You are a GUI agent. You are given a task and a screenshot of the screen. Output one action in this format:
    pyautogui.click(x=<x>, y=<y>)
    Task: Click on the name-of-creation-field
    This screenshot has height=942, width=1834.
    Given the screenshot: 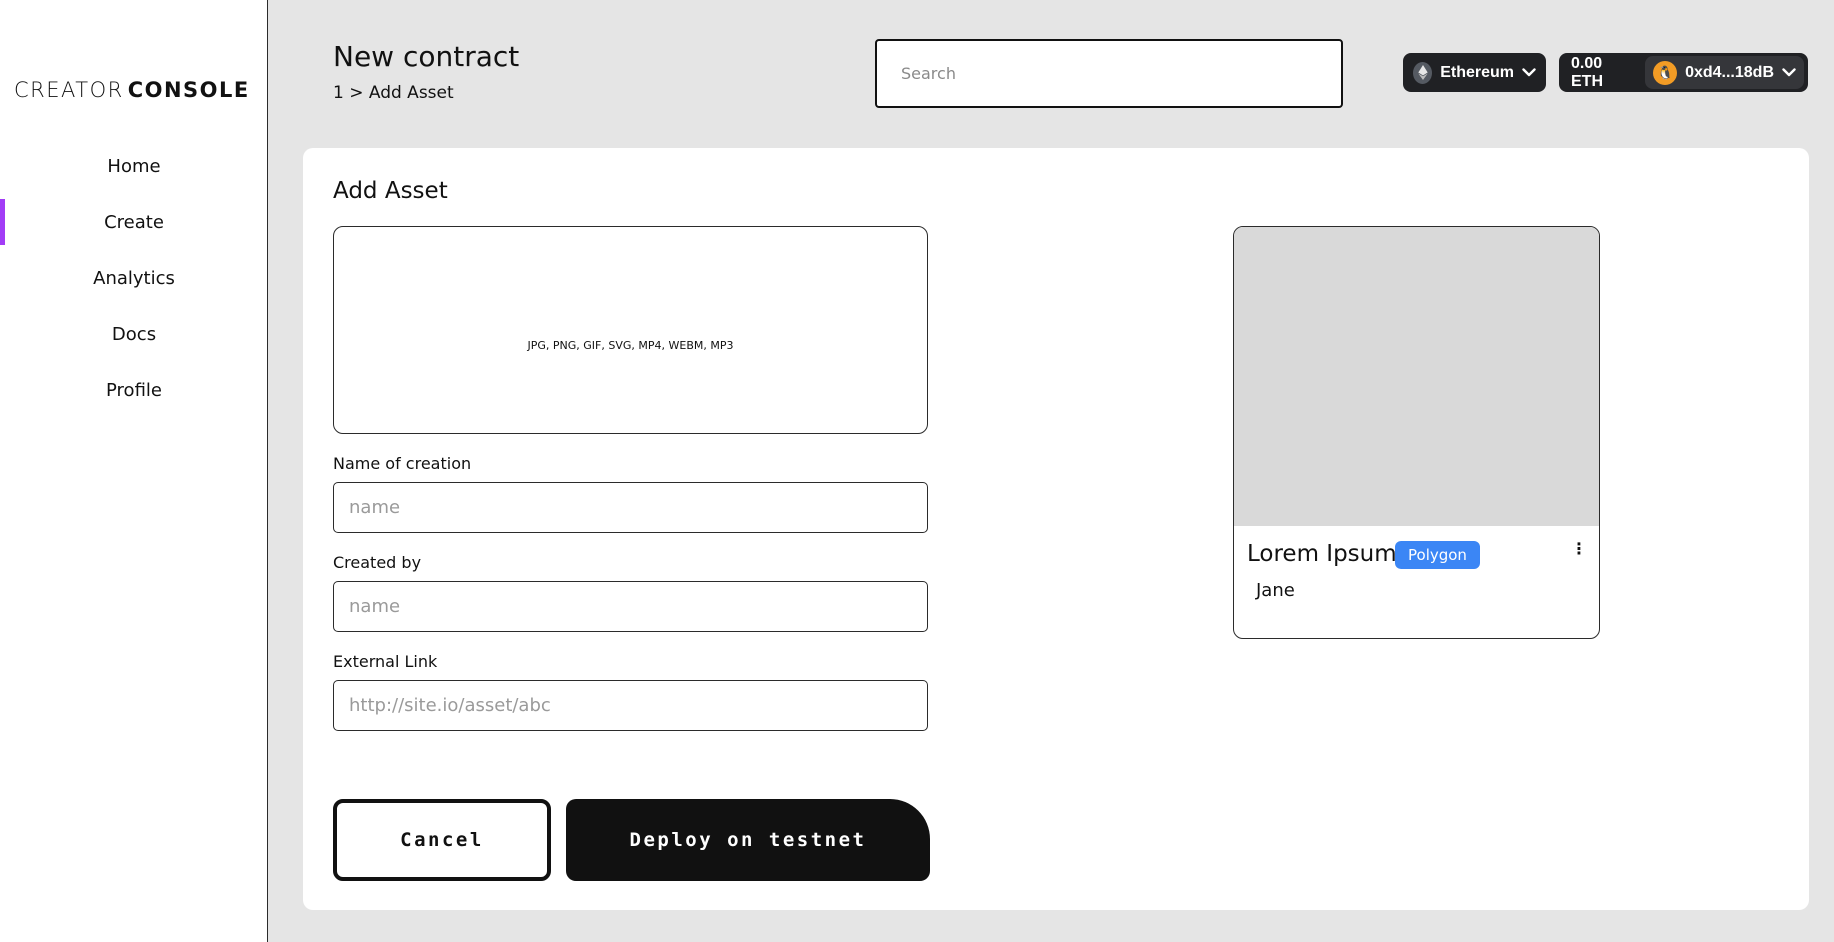 What is the action you would take?
    pyautogui.click(x=630, y=507)
    